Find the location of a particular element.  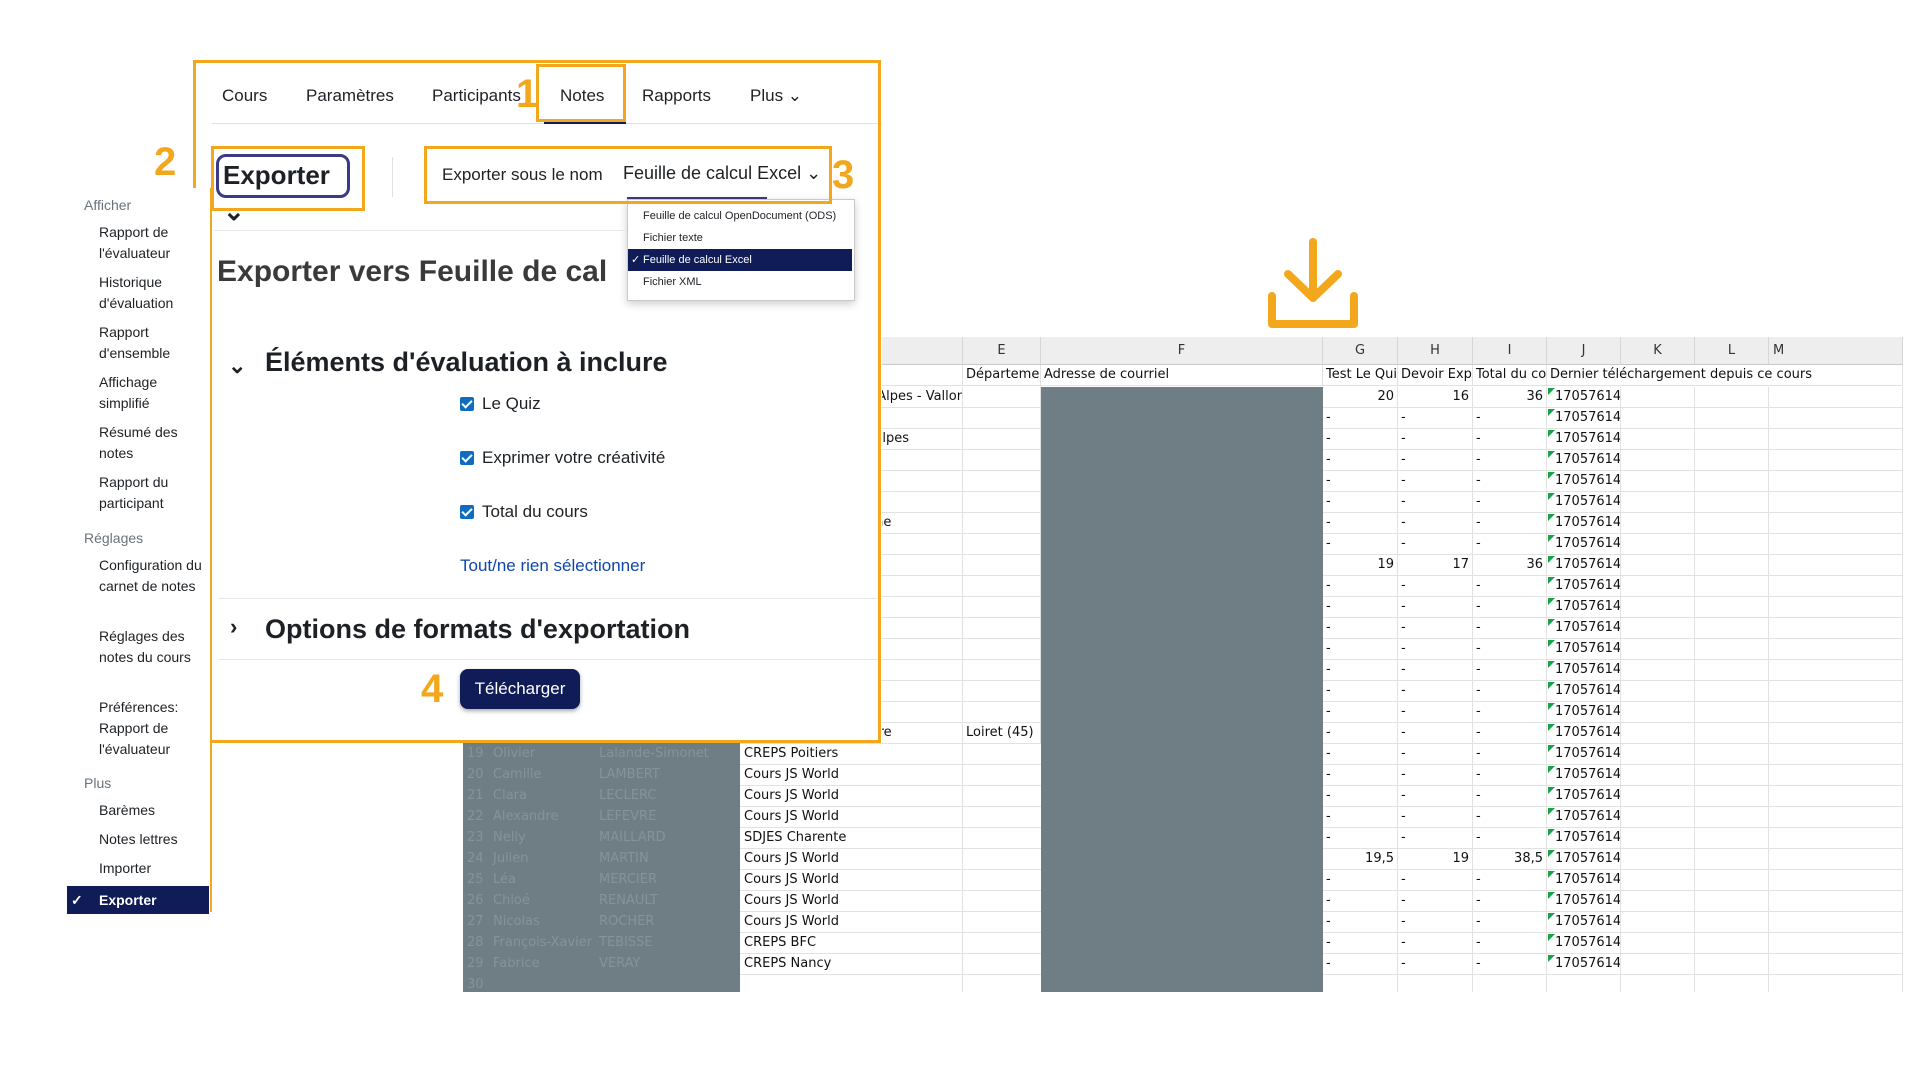

col-header-i: I is located at coordinates (1510, 351).